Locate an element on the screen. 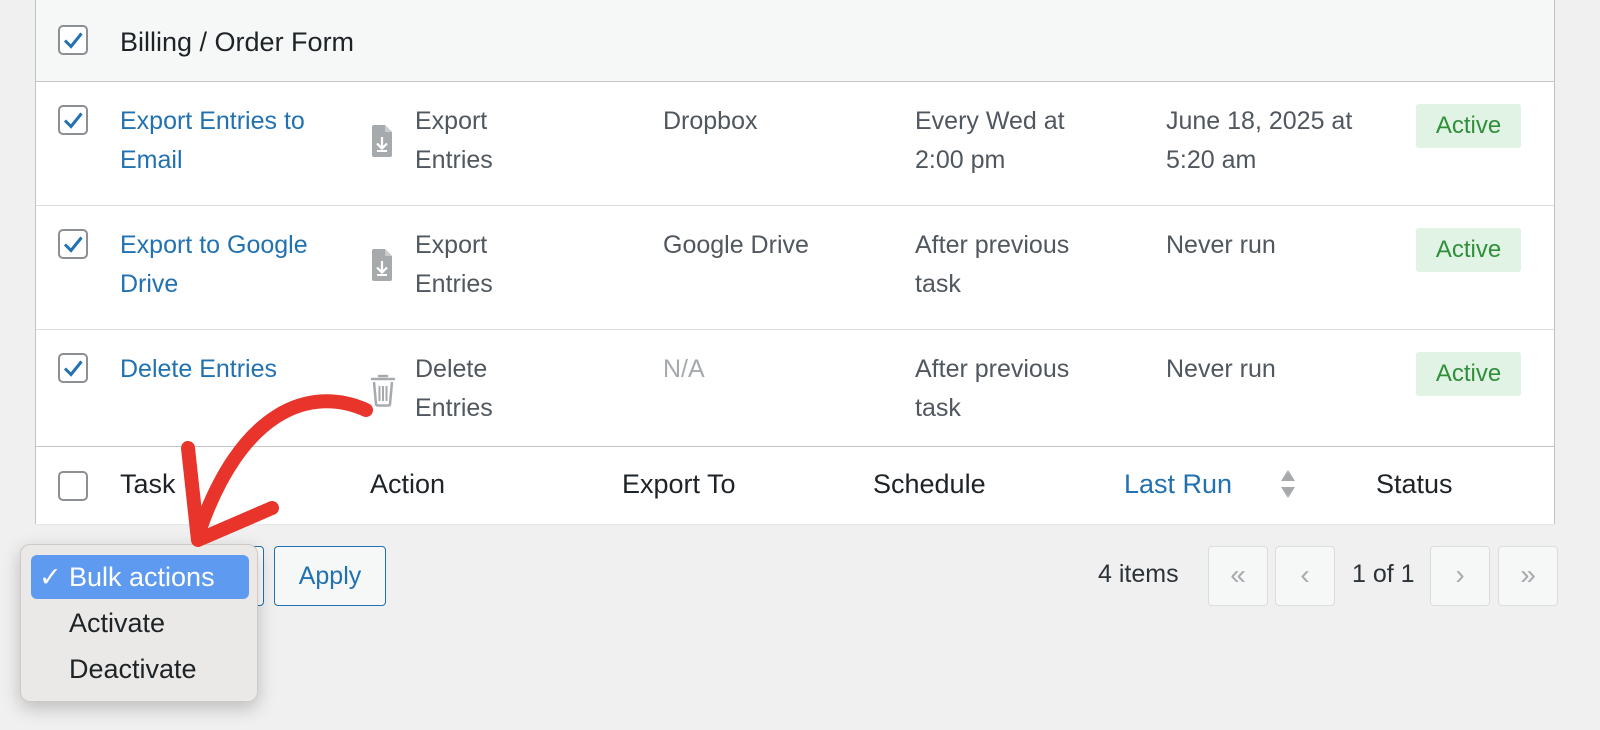 The height and width of the screenshot is (730, 1600). bulk-actions-dropdown: ✓ Bulk actions Activate Deactivate is located at coordinates (139, 623).